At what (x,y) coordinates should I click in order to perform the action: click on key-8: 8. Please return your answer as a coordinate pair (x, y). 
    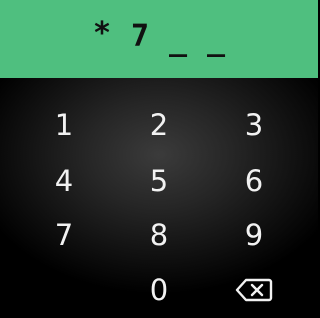
    Looking at the image, I should click on (159, 235).